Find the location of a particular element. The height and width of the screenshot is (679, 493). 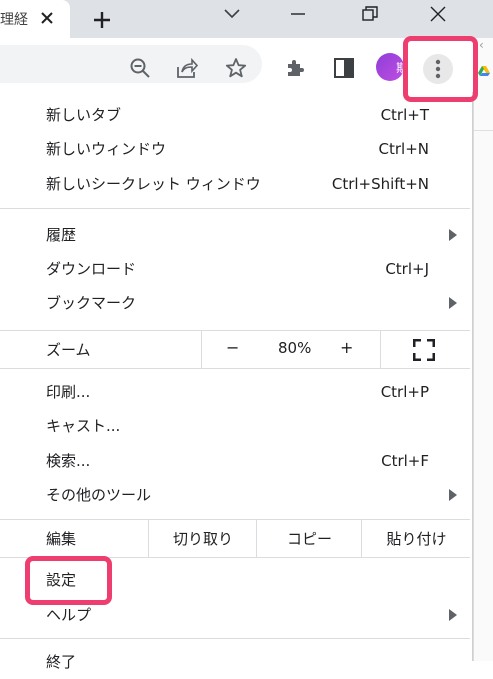

highlight-box-settings is located at coordinates (68, 580).